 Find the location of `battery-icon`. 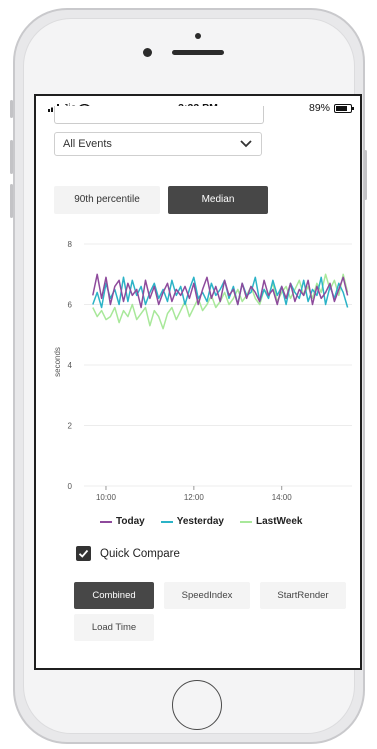

battery-icon is located at coordinates (344, 108).